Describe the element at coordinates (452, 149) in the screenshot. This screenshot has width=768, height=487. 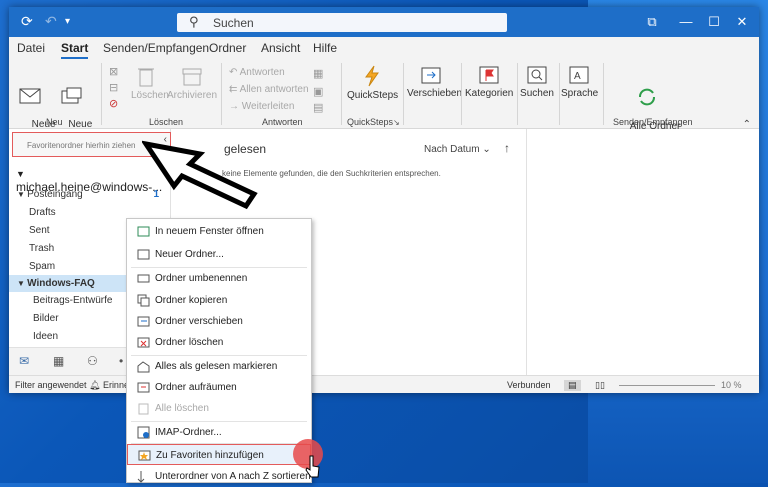
I see `sort-label: Nach Datum` at that location.